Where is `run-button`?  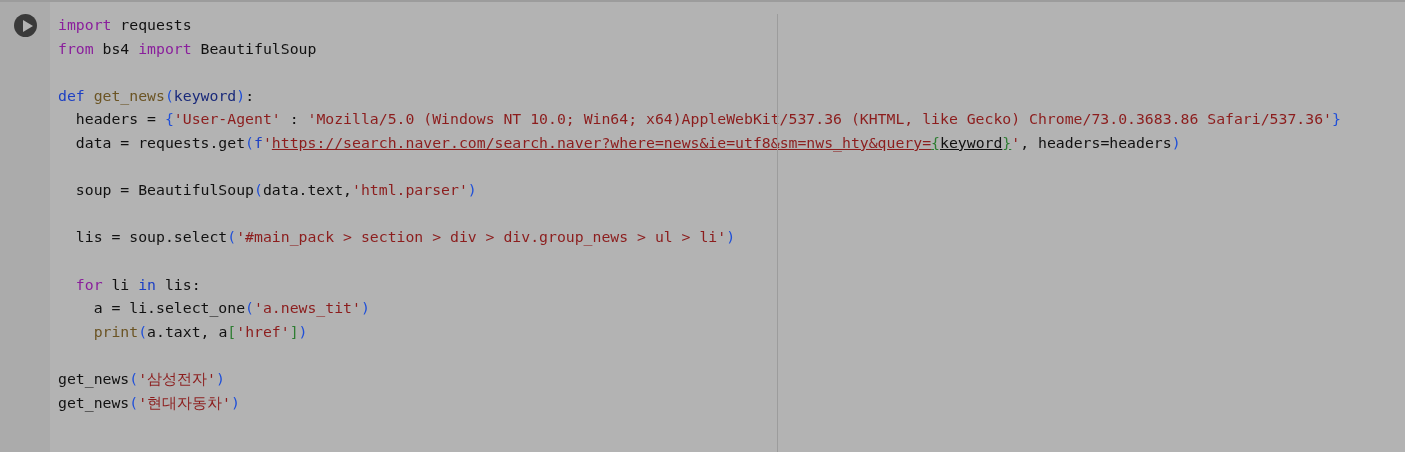
run-button is located at coordinates (25, 25).